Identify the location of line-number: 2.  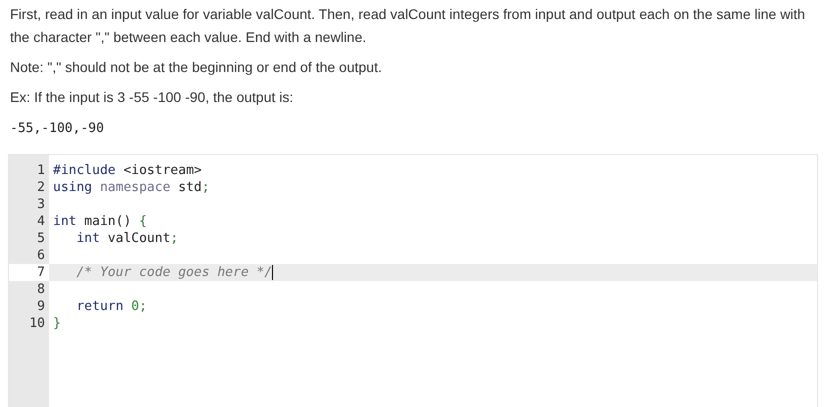
(41, 187).